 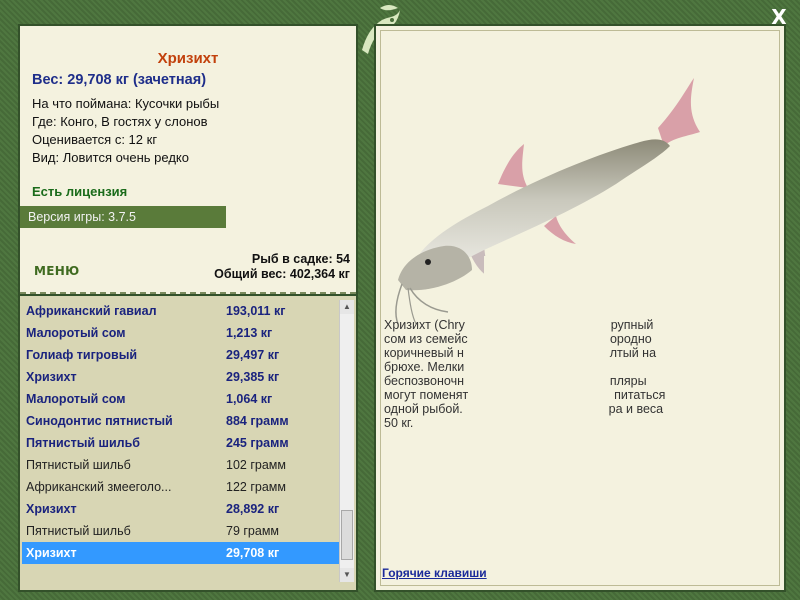 I want to click on menu-button: МЕНЮ, so click(x=56, y=271).